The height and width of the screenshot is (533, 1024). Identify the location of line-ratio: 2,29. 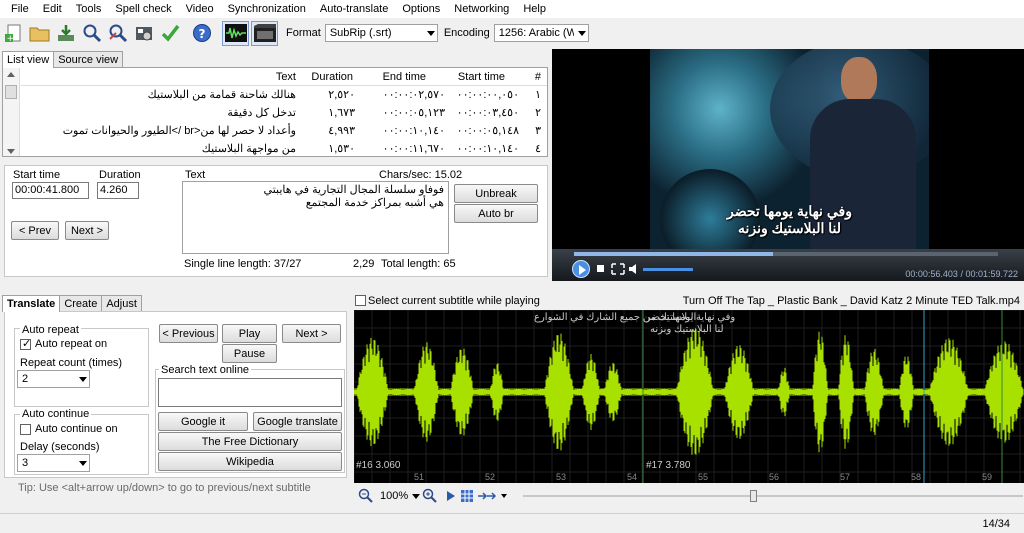
(364, 264).